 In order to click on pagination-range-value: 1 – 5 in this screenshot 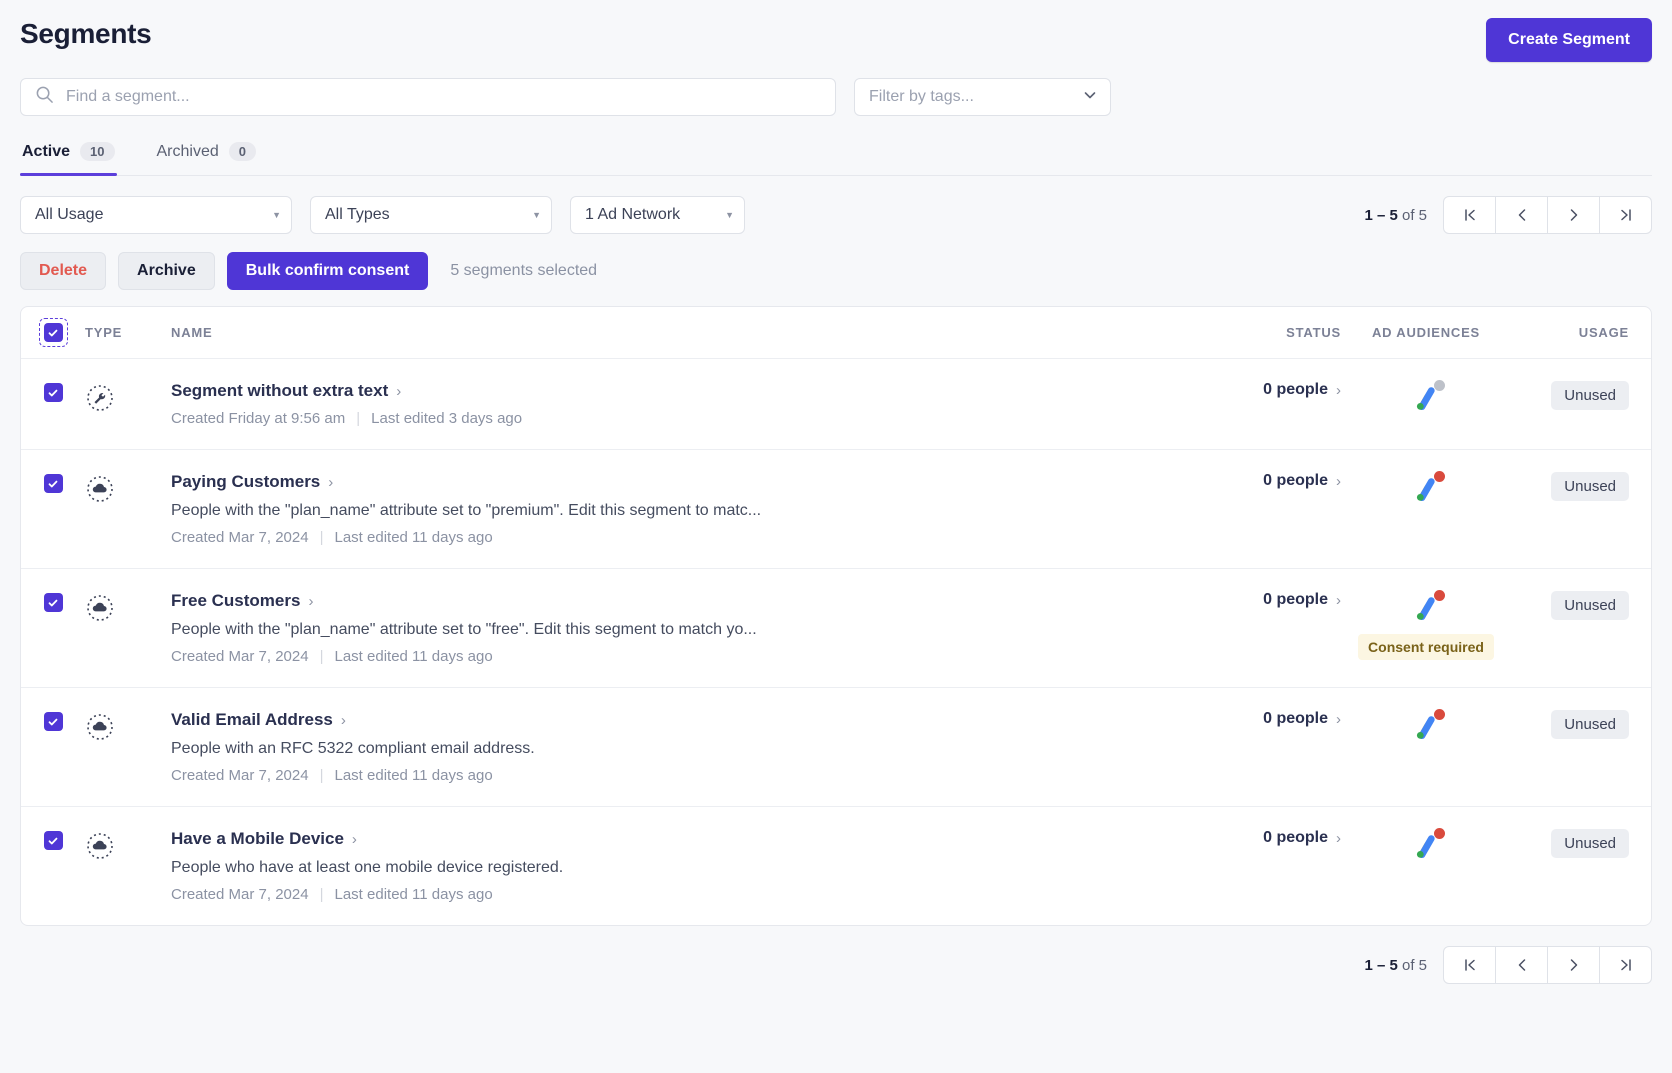, I will do `click(1381, 215)`.